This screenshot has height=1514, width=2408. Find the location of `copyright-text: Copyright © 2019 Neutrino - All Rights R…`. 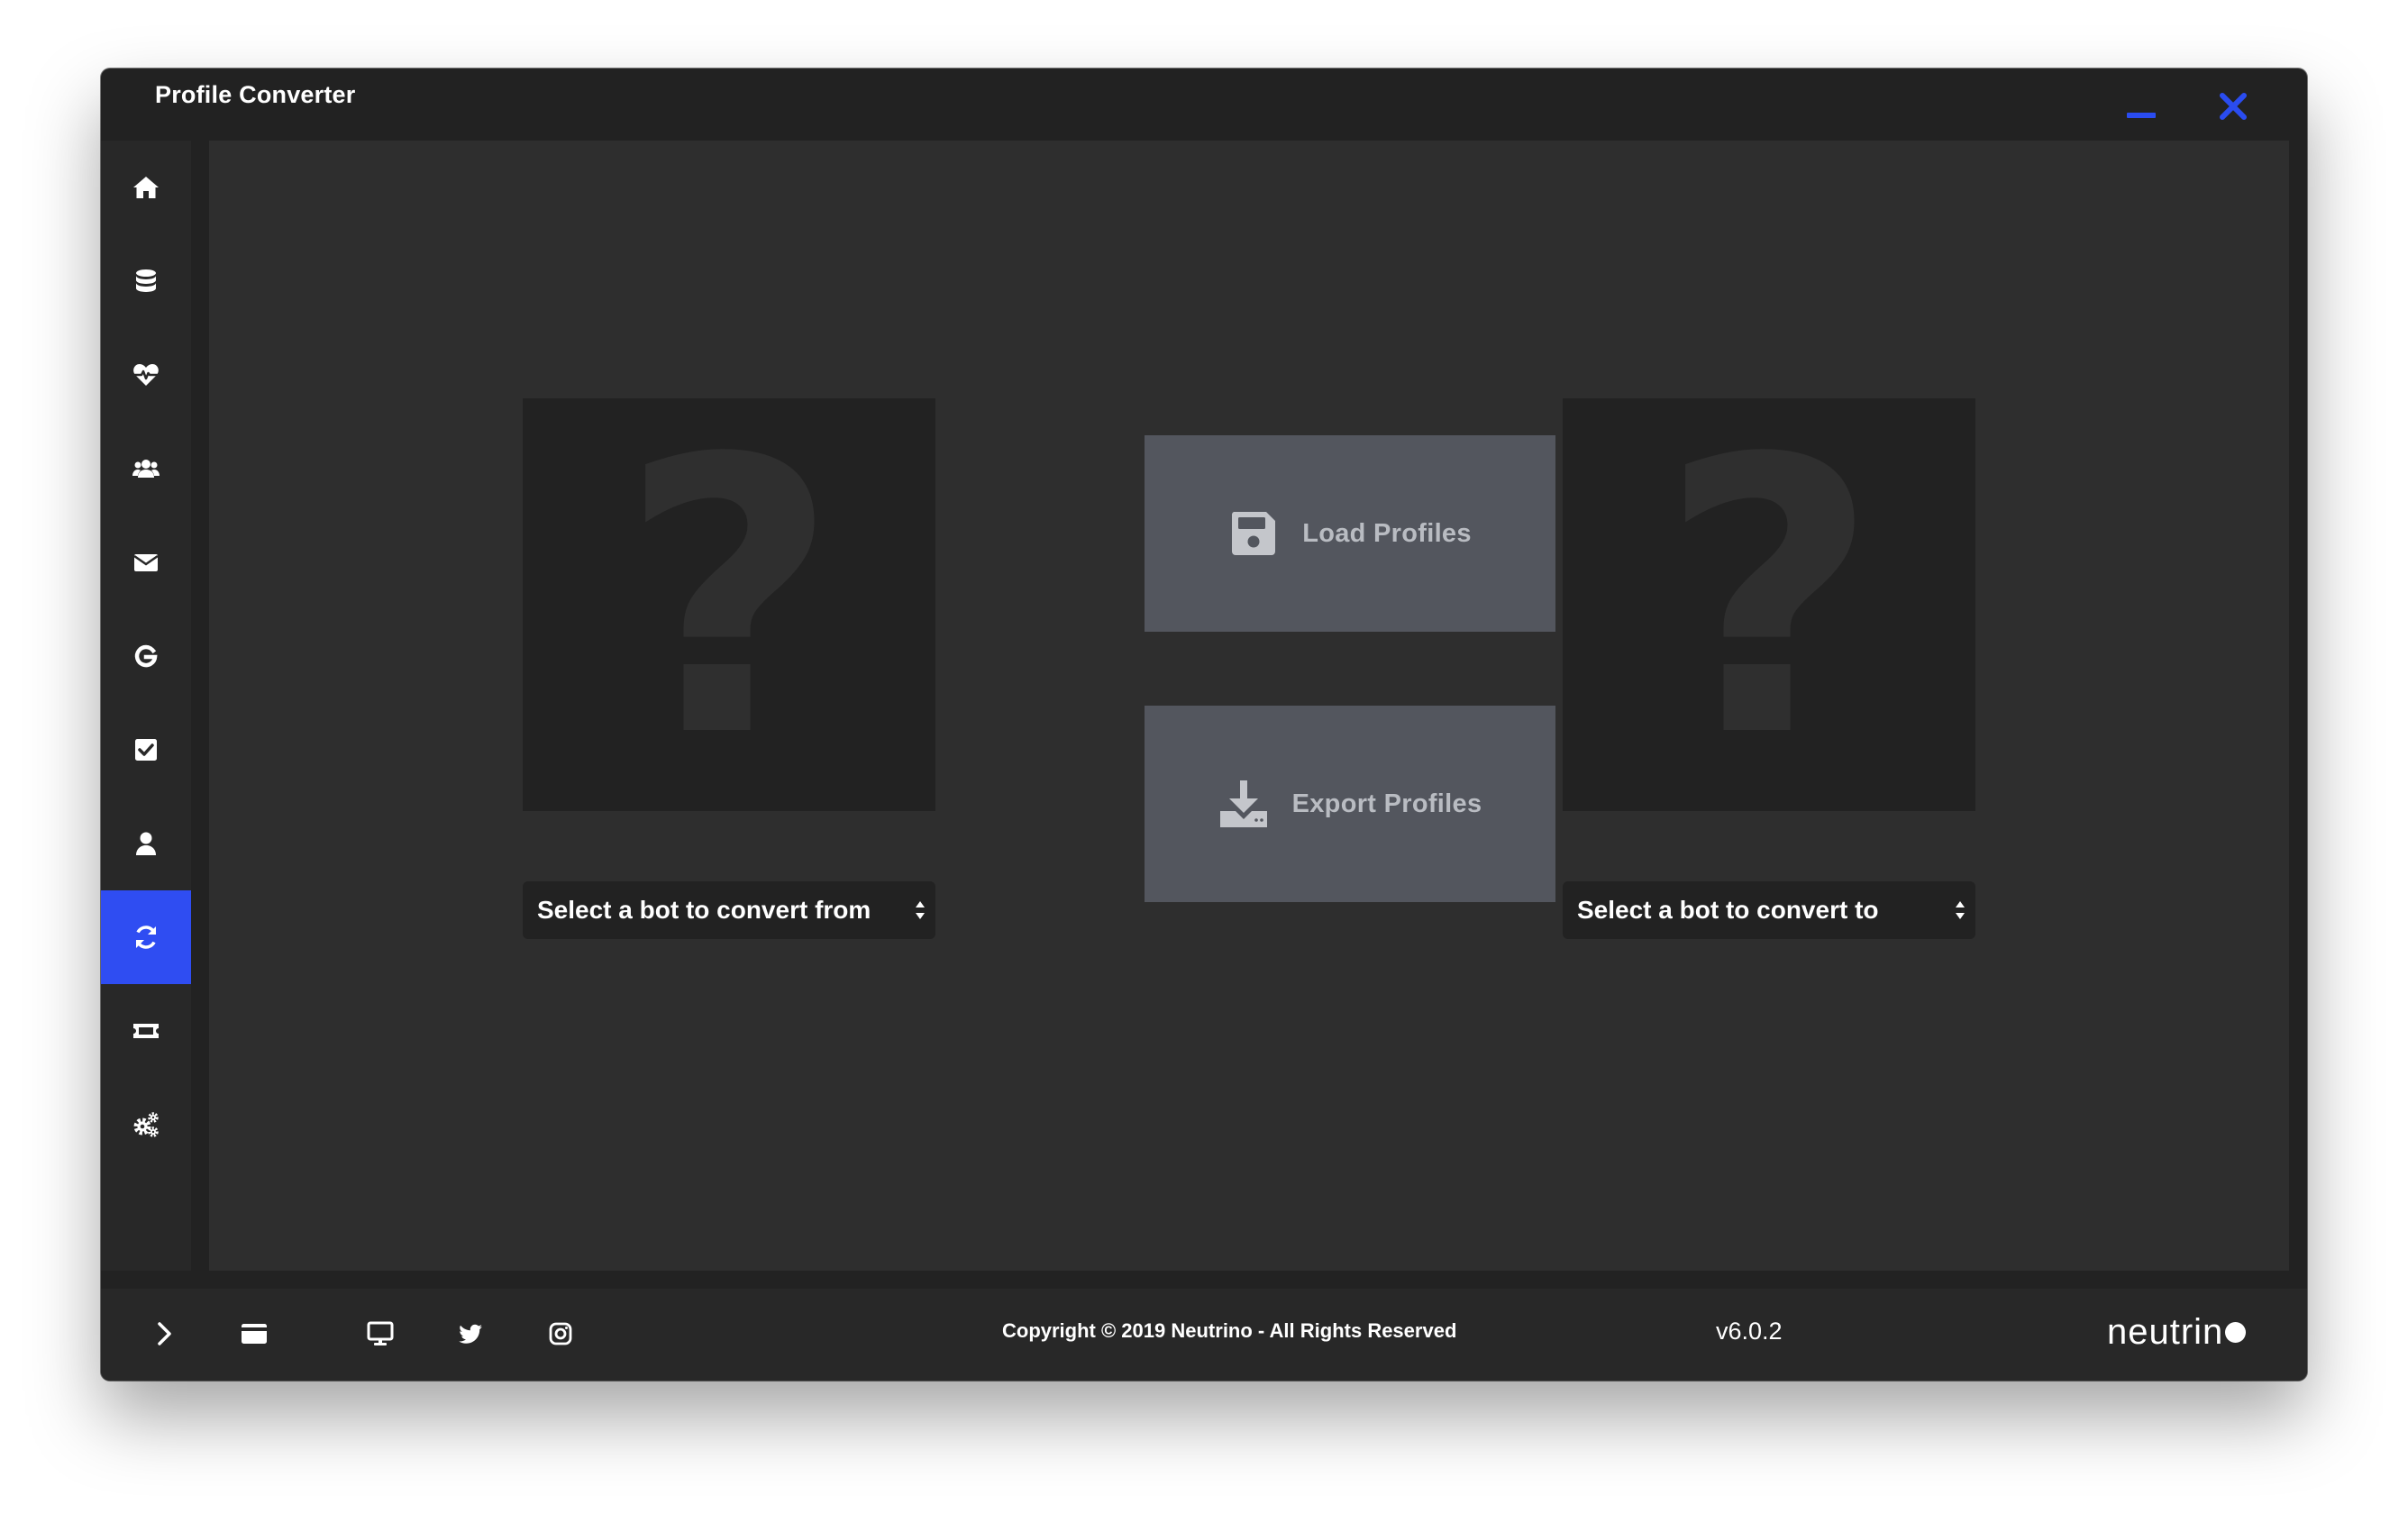

copyright-text: Copyright © 2019 Neutrino - All Rights R… is located at coordinates (1229, 1330).